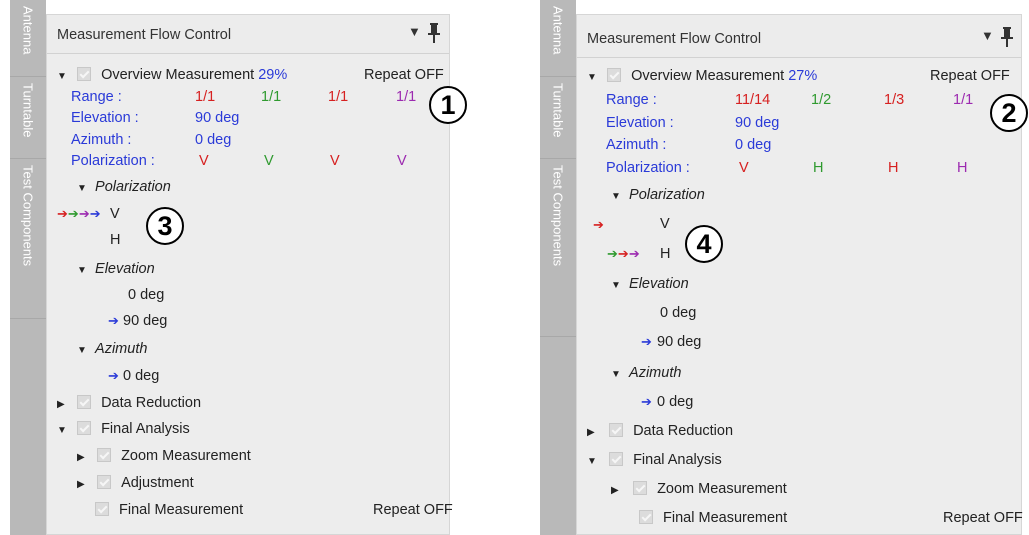 This screenshot has height=535, width=1029. I want to click on arrow-icon-blue: ➔, so click(95, 213).